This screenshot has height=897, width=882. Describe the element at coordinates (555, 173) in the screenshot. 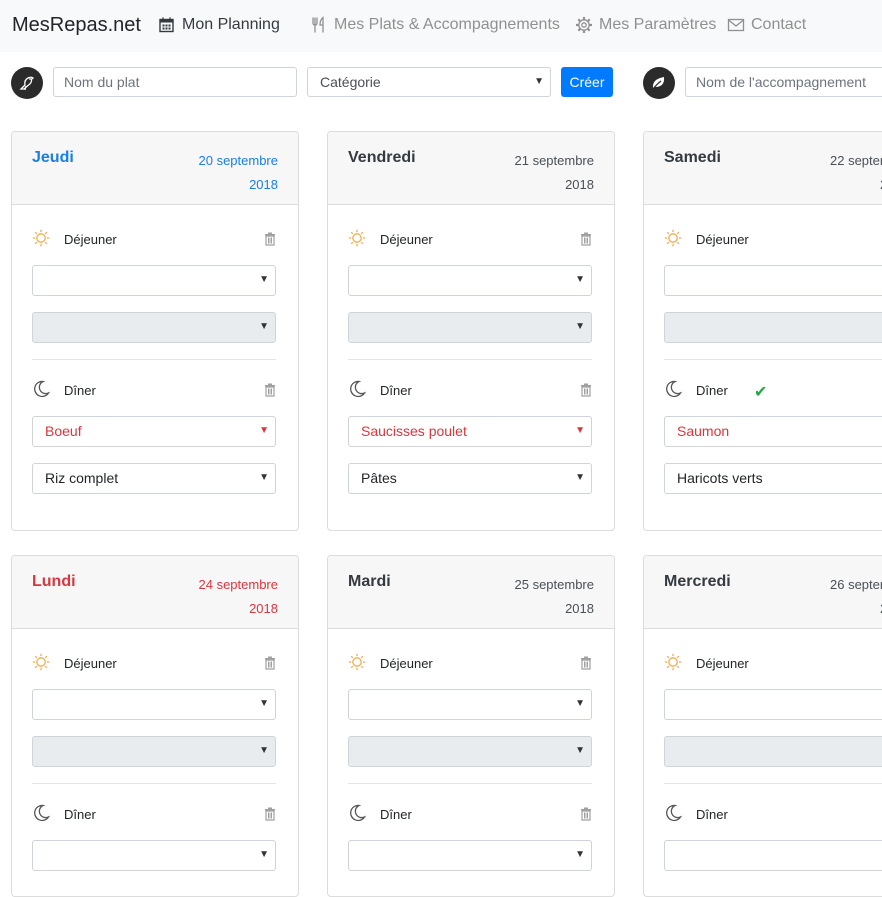

I see `day-date: 21 septembre 2018` at that location.